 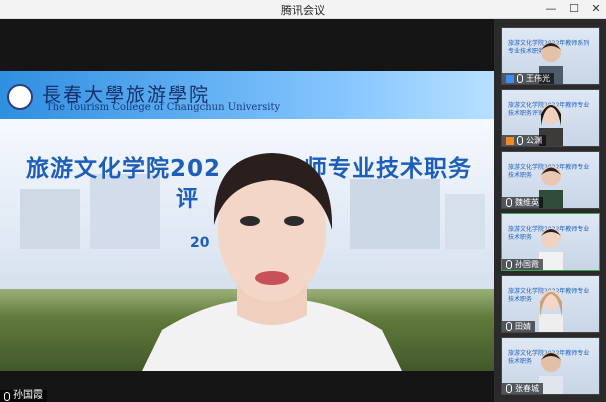 I want to click on participant-name: 田婧, so click(x=523, y=326).